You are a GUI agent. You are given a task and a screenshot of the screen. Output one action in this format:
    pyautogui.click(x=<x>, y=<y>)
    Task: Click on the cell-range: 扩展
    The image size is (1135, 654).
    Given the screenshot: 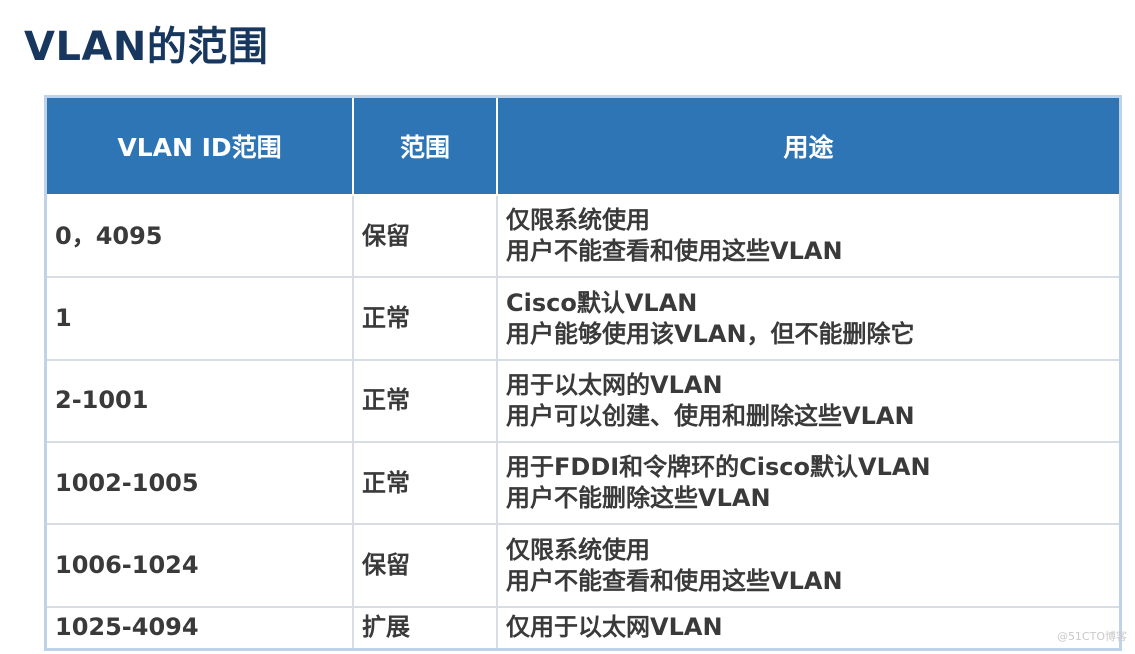 What is the action you would take?
    pyautogui.click(x=425, y=627)
    